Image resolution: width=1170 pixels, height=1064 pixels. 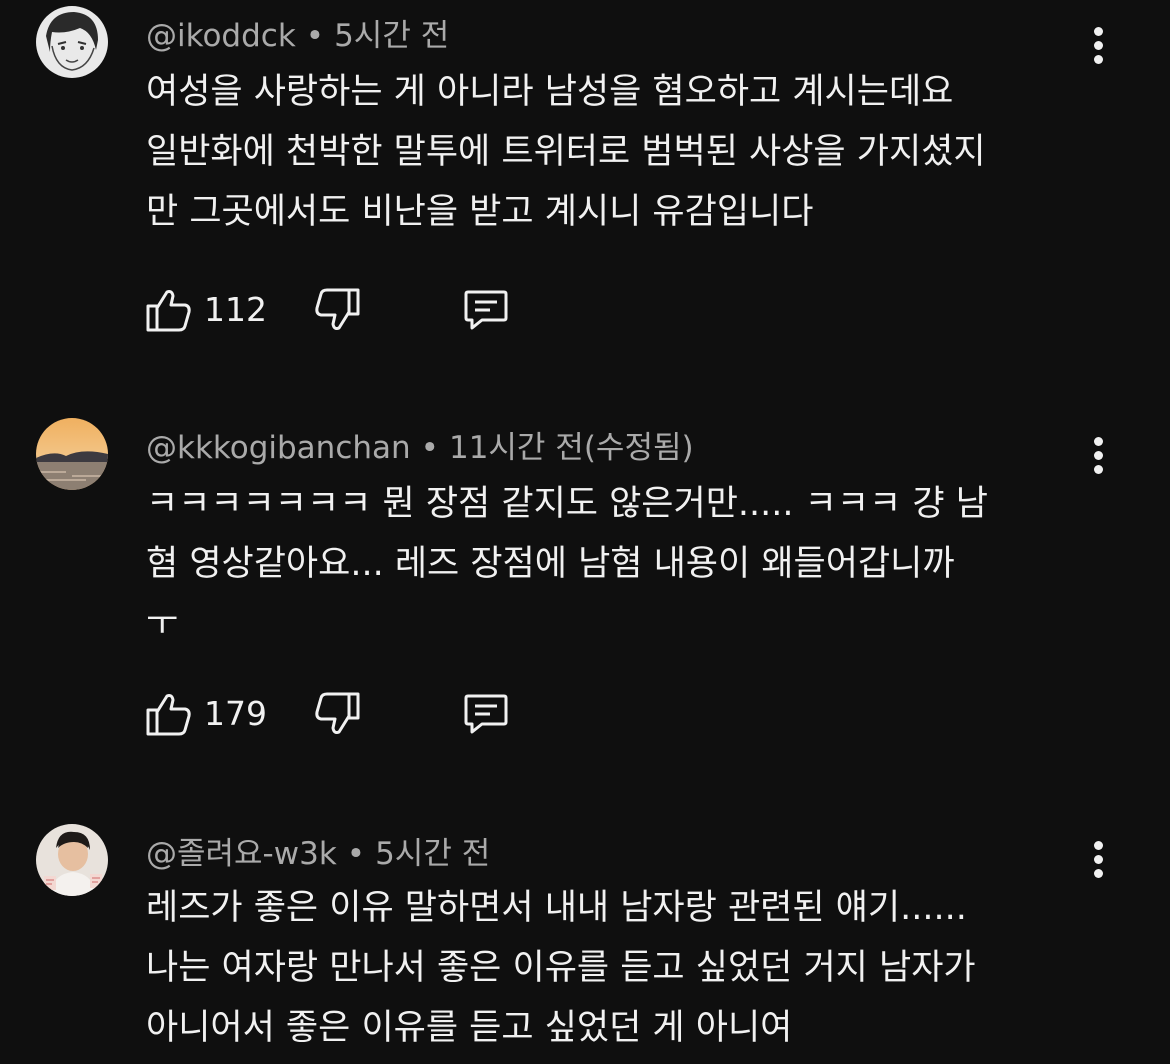 I want to click on comment-actions: 112, so click(x=352, y=312).